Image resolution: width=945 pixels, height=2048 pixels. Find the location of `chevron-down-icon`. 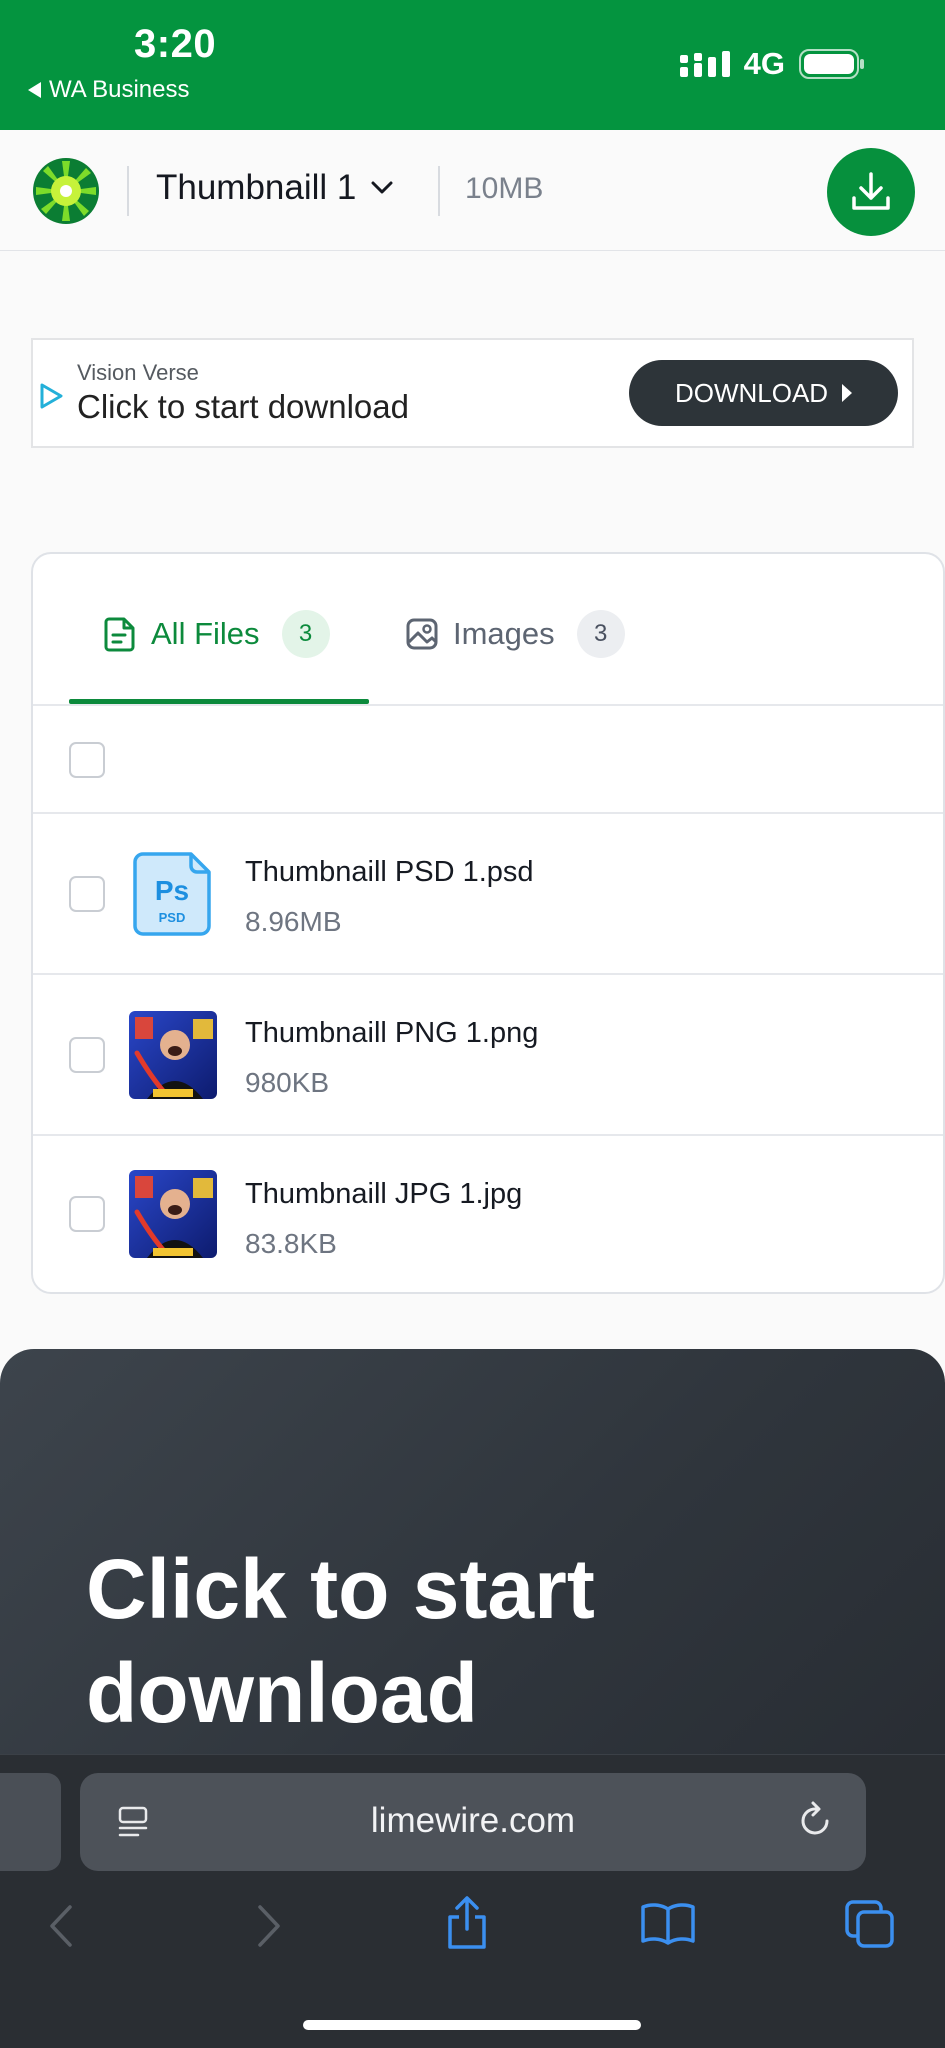

chevron-down-icon is located at coordinates (382, 187).